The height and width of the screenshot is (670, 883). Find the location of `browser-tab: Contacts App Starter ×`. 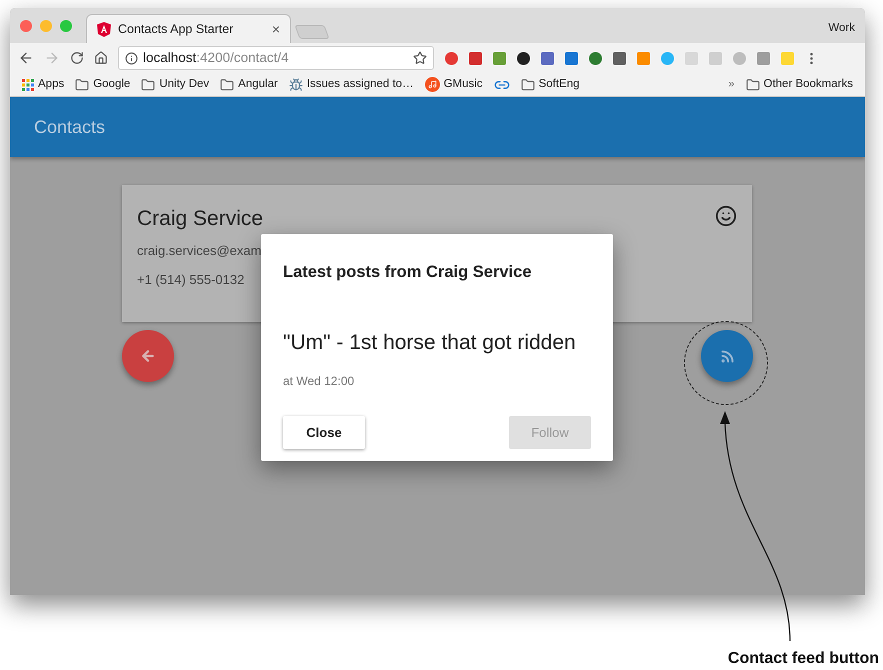

browser-tab: Contacts App Starter × is located at coordinates (188, 28).